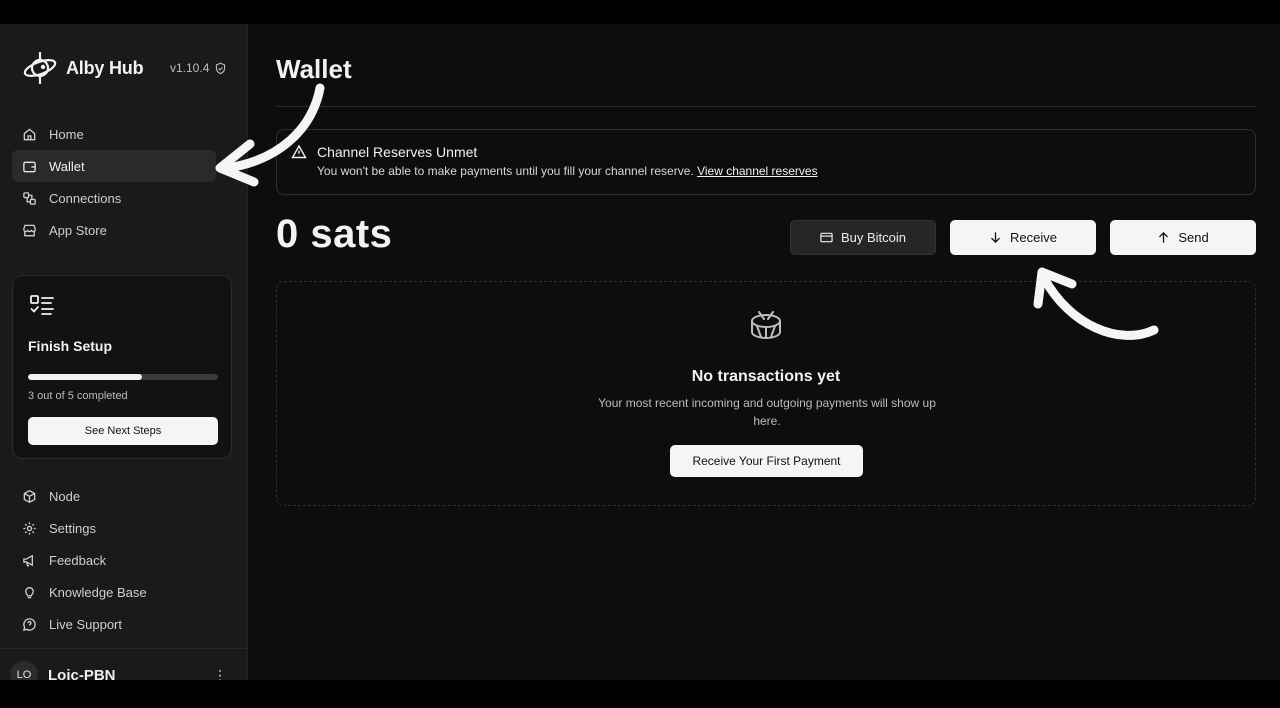 Image resolution: width=1280 pixels, height=708 pixels. Describe the element at coordinates (123, 431) in the screenshot. I see `see-next-steps-button: See Next Steps` at that location.